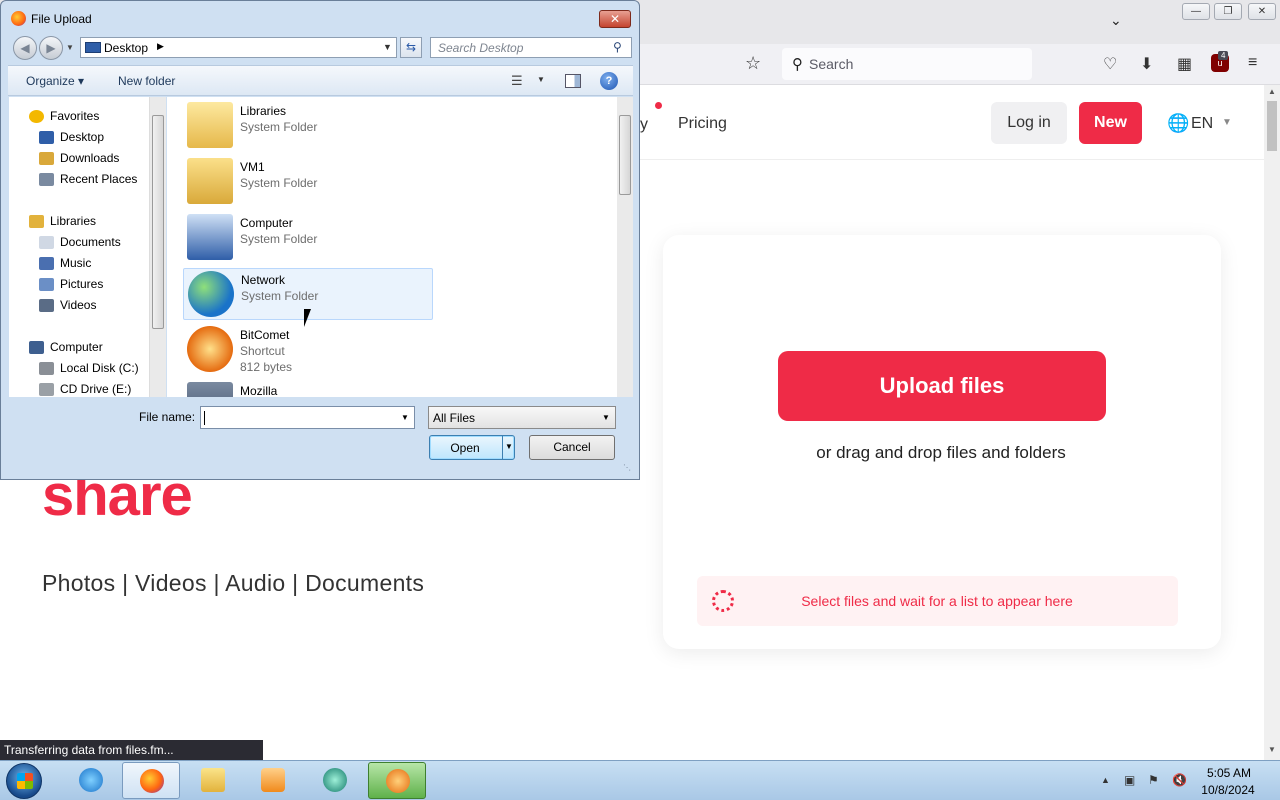 The width and height of the screenshot is (1280, 800). I want to click on page-scrollbar: ▲ ▼, so click(1272, 422).